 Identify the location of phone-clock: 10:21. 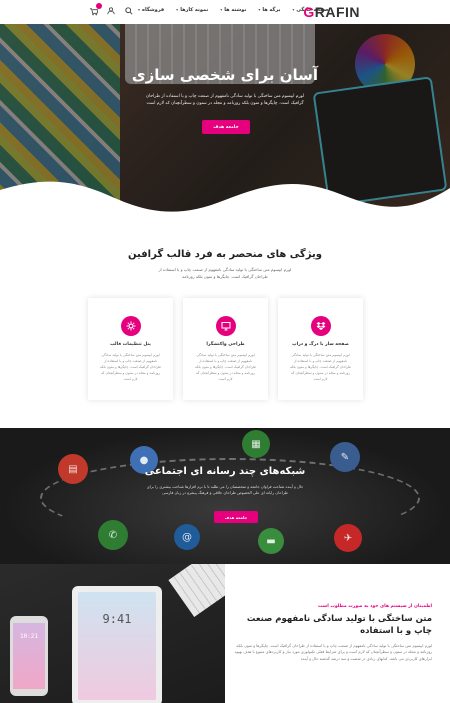
(29, 636).